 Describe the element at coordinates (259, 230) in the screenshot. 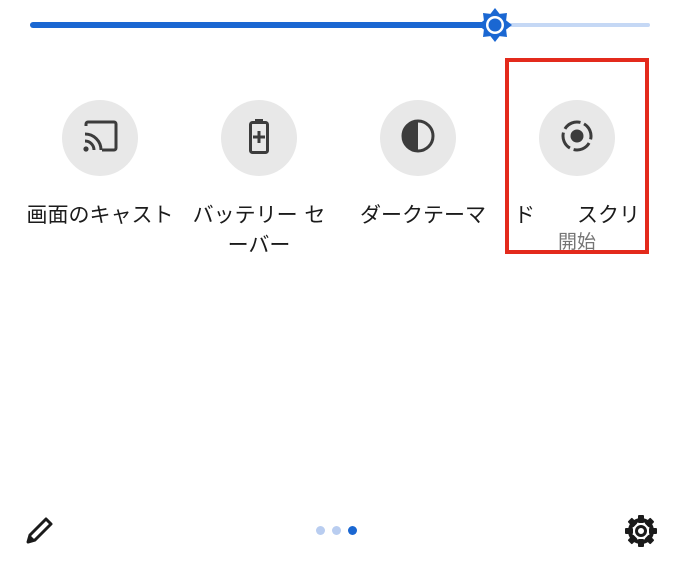

I see `tile-label: バッテリー セ ーバー` at that location.